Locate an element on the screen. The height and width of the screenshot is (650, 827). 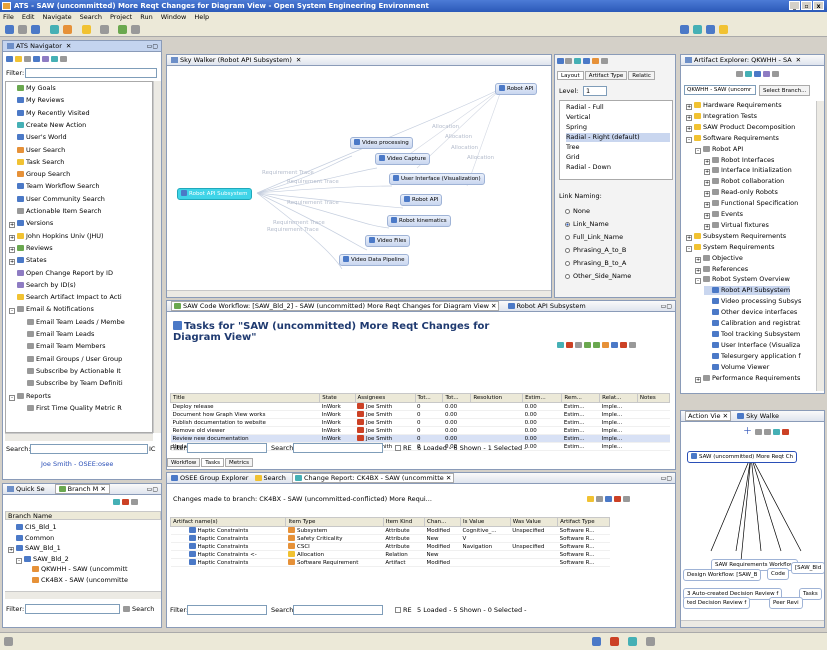
tab-metrics: Metrics is located at coordinates (239, 462).